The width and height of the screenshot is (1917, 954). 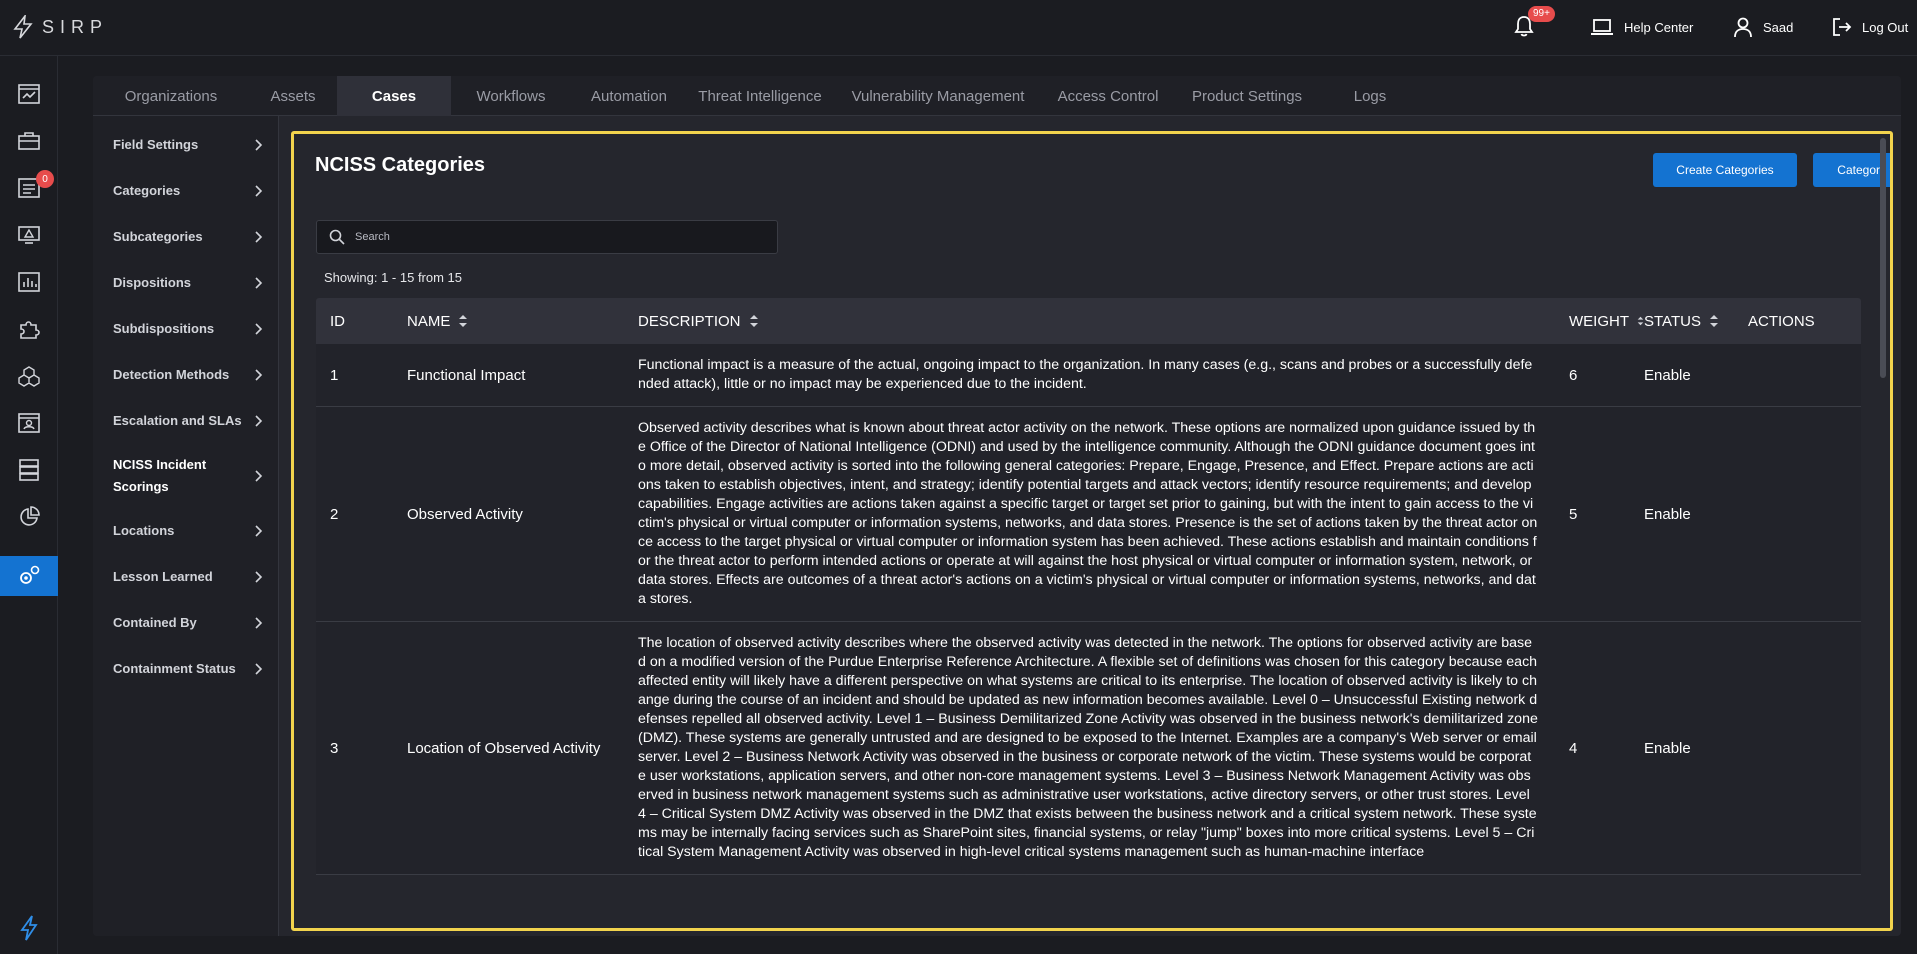 What do you see at coordinates (511, 96) in the screenshot?
I see `tab-workflows: Workflows` at bounding box center [511, 96].